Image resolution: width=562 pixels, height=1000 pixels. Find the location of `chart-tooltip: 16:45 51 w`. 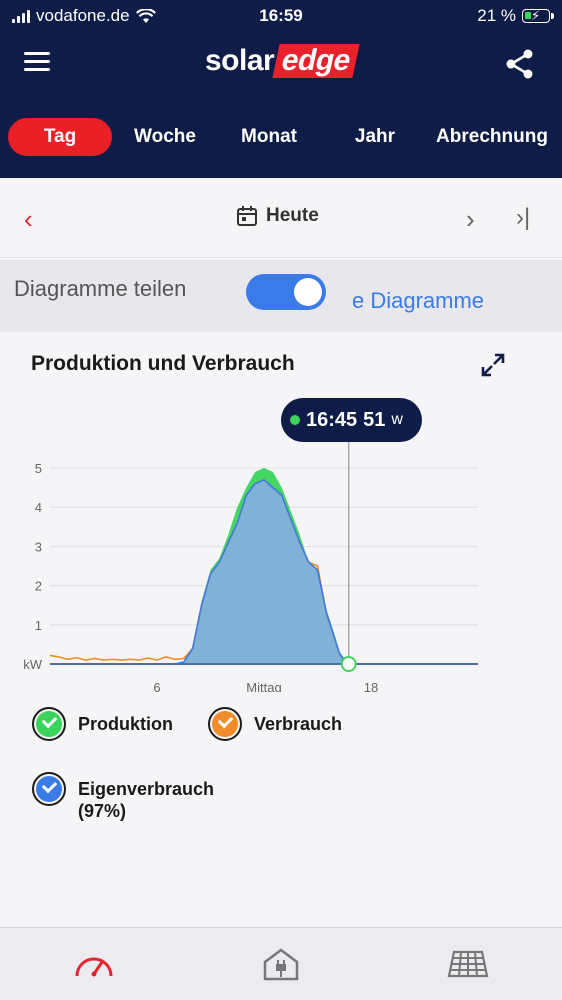

chart-tooltip: 16:45 51 w is located at coordinates (351, 420).